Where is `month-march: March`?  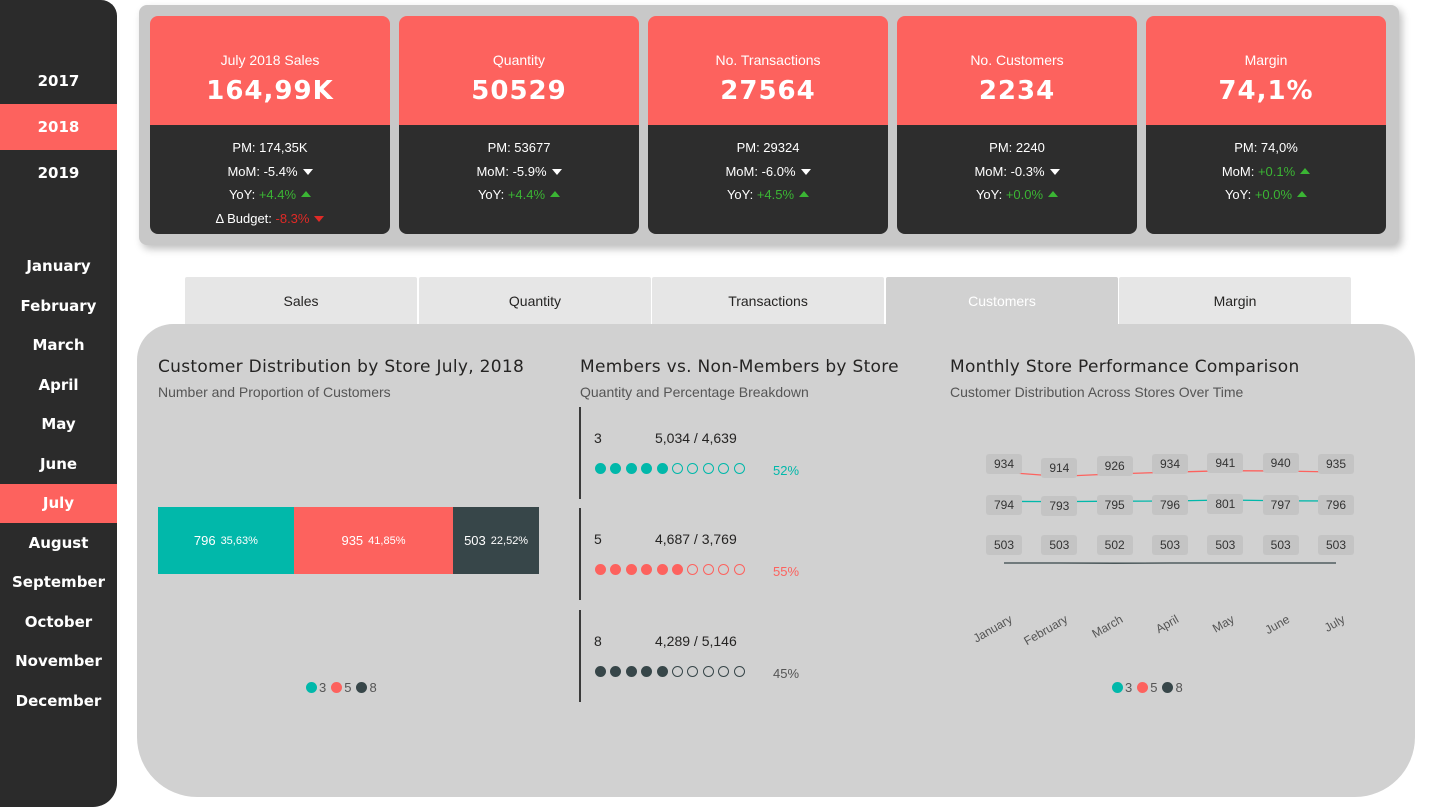 month-march: March is located at coordinates (58, 345).